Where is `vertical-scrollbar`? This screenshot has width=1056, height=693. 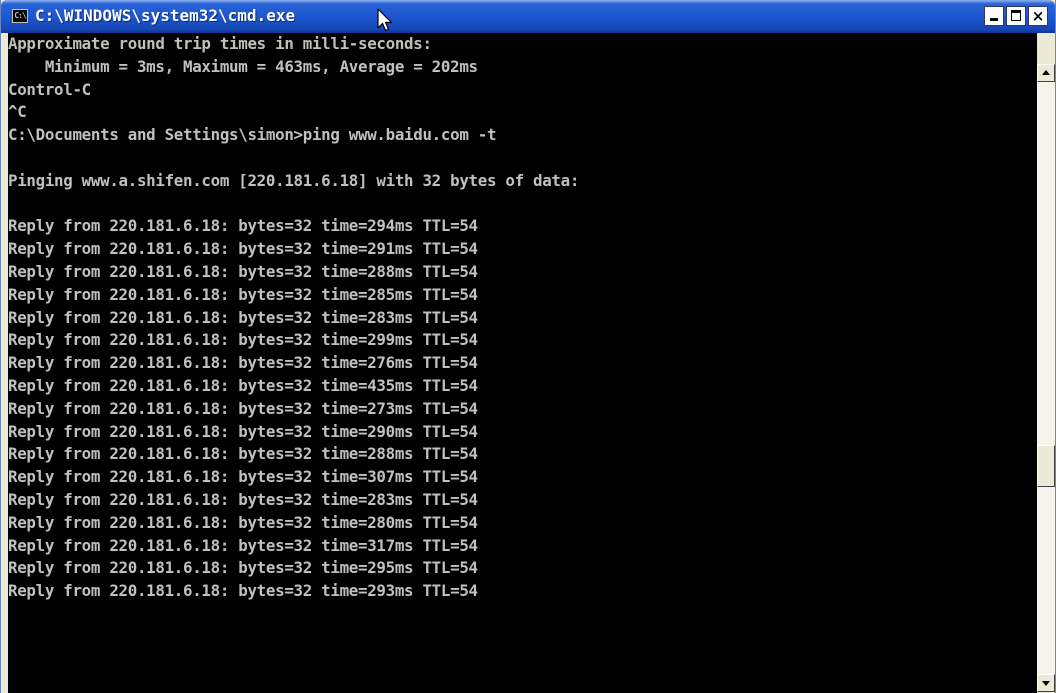
vertical-scrollbar is located at coordinates (1046, 363).